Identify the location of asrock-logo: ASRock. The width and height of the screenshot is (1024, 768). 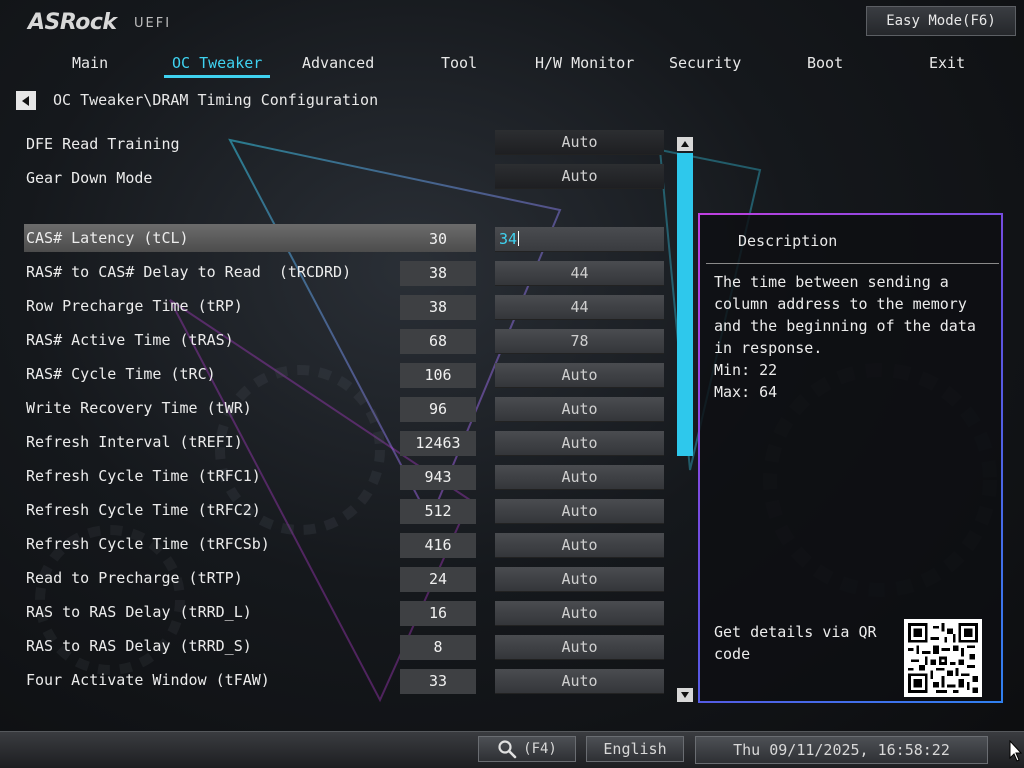
(72, 22).